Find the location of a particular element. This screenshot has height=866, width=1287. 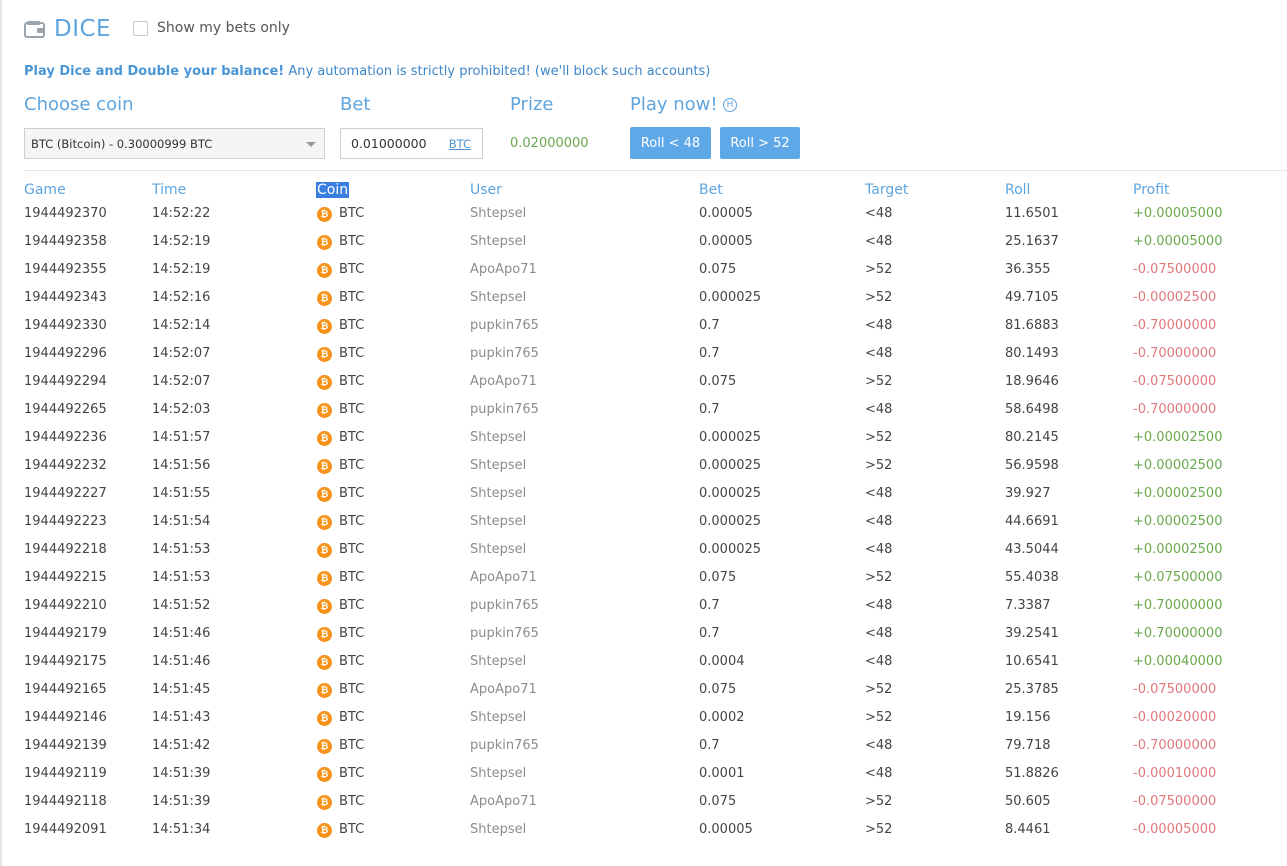

column-header-user: User is located at coordinates (486, 190).